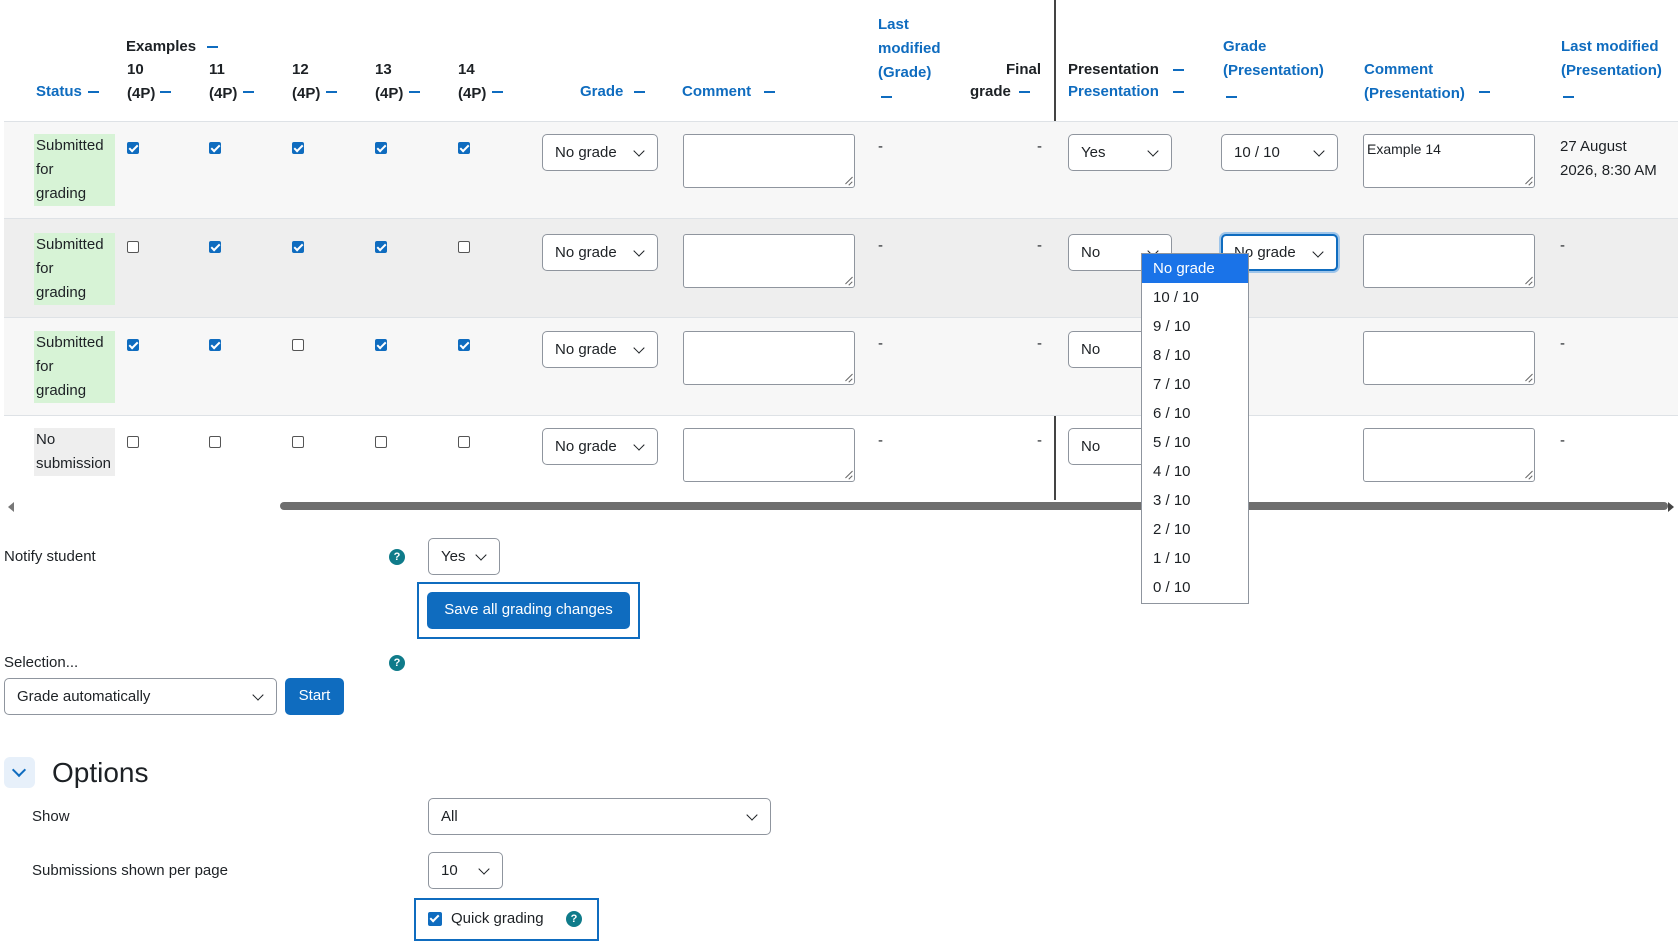 The width and height of the screenshot is (1678, 944). Describe the element at coordinates (465, 870) in the screenshot. I see `per-page-select: 10` at that location.